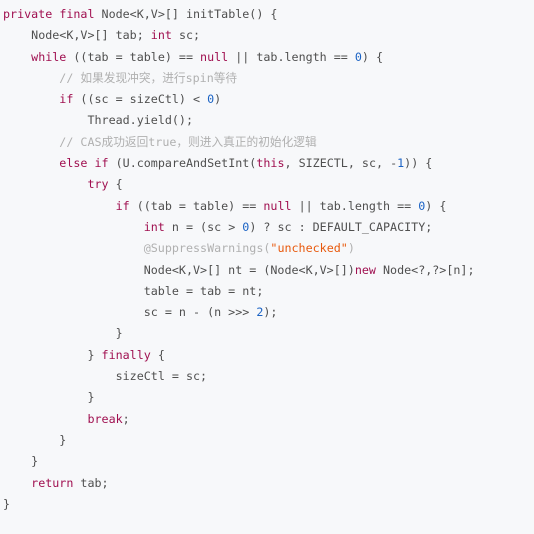 This screenshot has height=534, width=534. What do you see at coordinates (188, 141) in the screenshot?
I see `code-token-cmt: // CAS成功返回true，则进入真正的初始化逻辑` at bounding box center [188, 141].